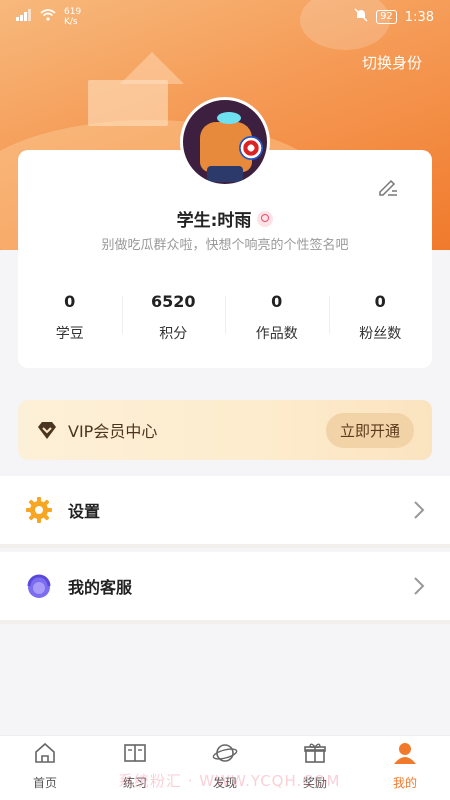 Image resolution: width=450 pixels, height=800 pixels. Describe the element at coordinates (224, 783) in the screenshot. I see `nav-label: 发现` at that location.